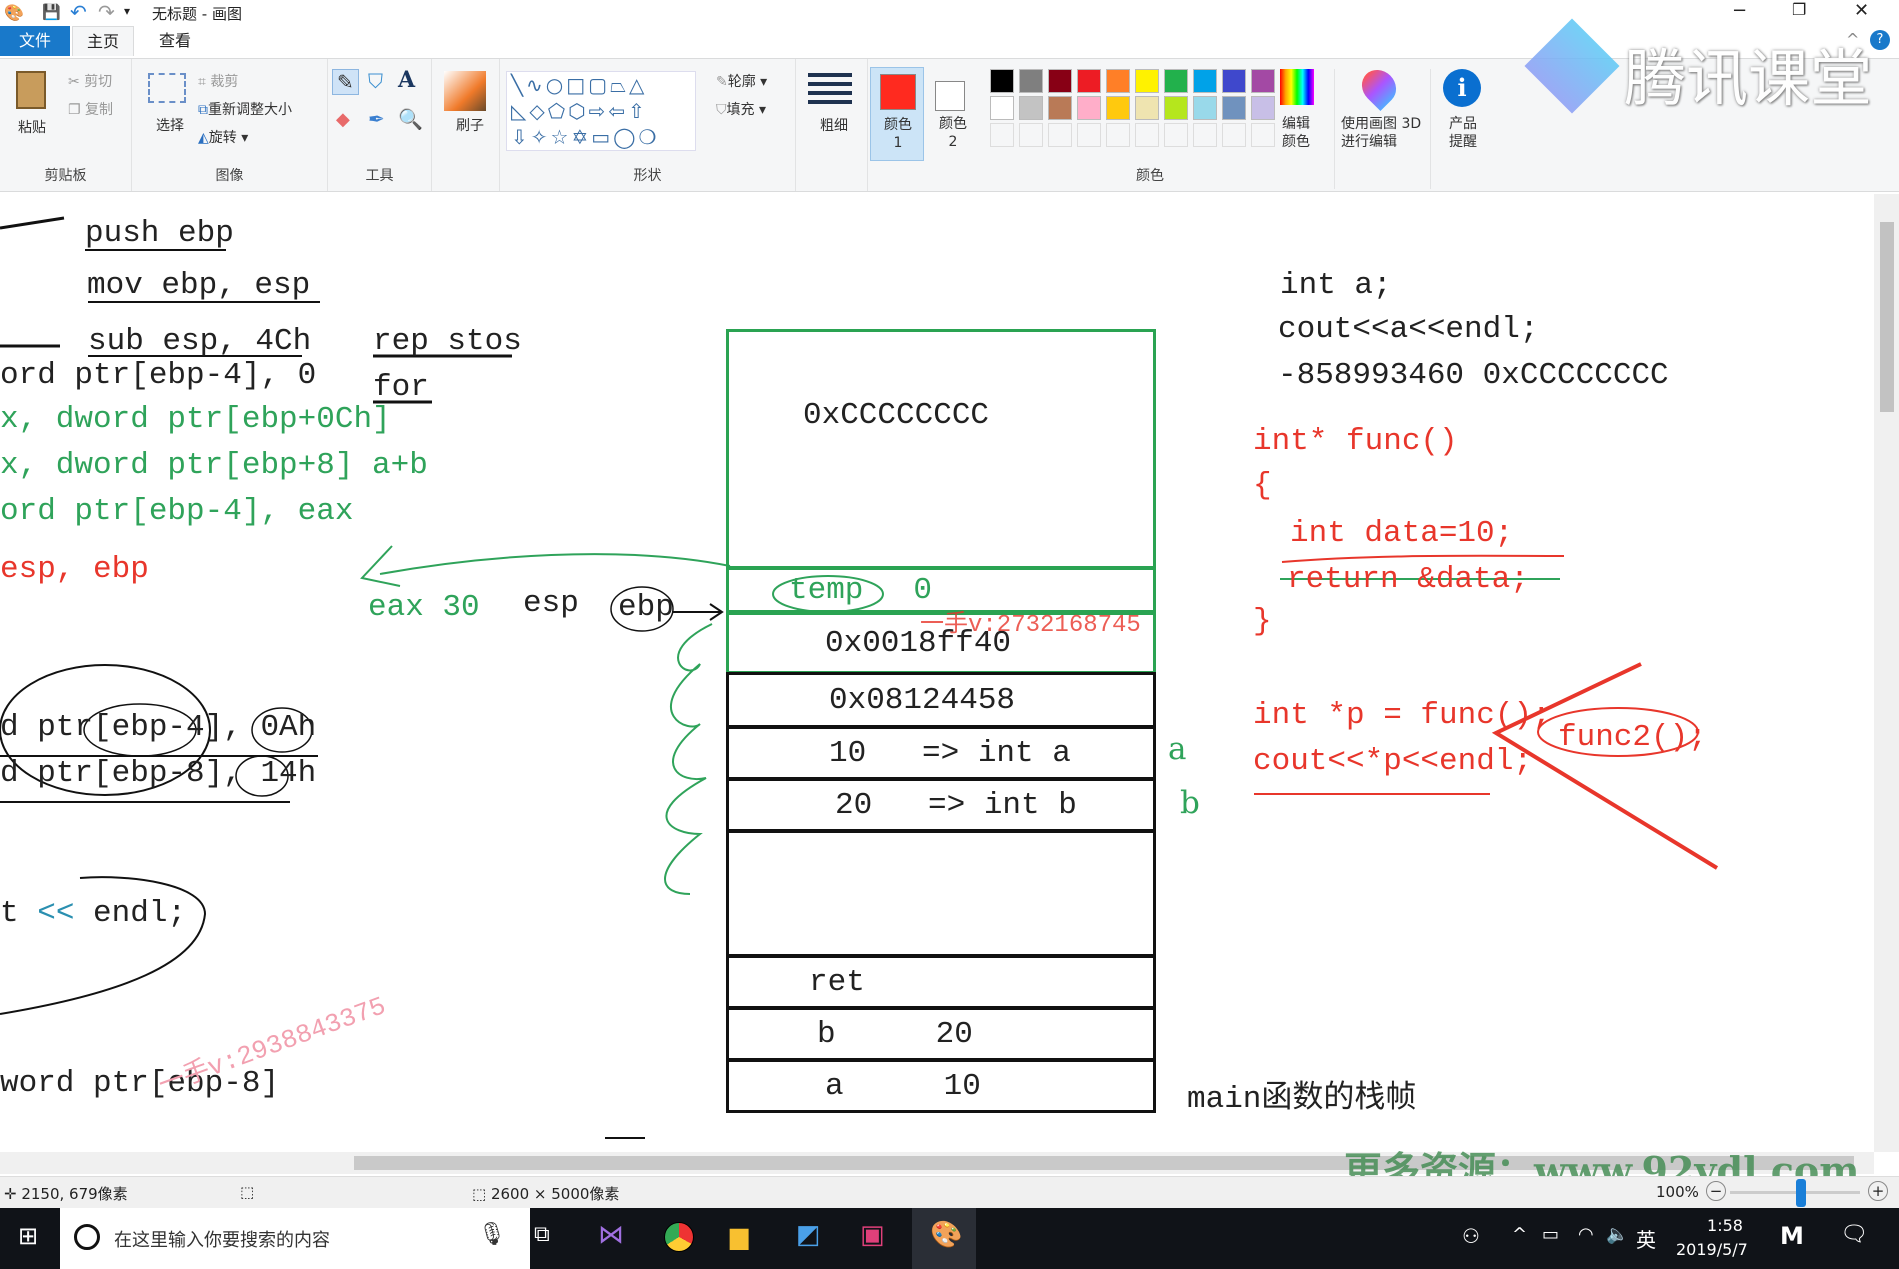 The width and height of the screenshot is (1899, 1269). Describe the element at coordinates (808, 1235) in the screenshot. I see `app-icon: ◩` at that location.